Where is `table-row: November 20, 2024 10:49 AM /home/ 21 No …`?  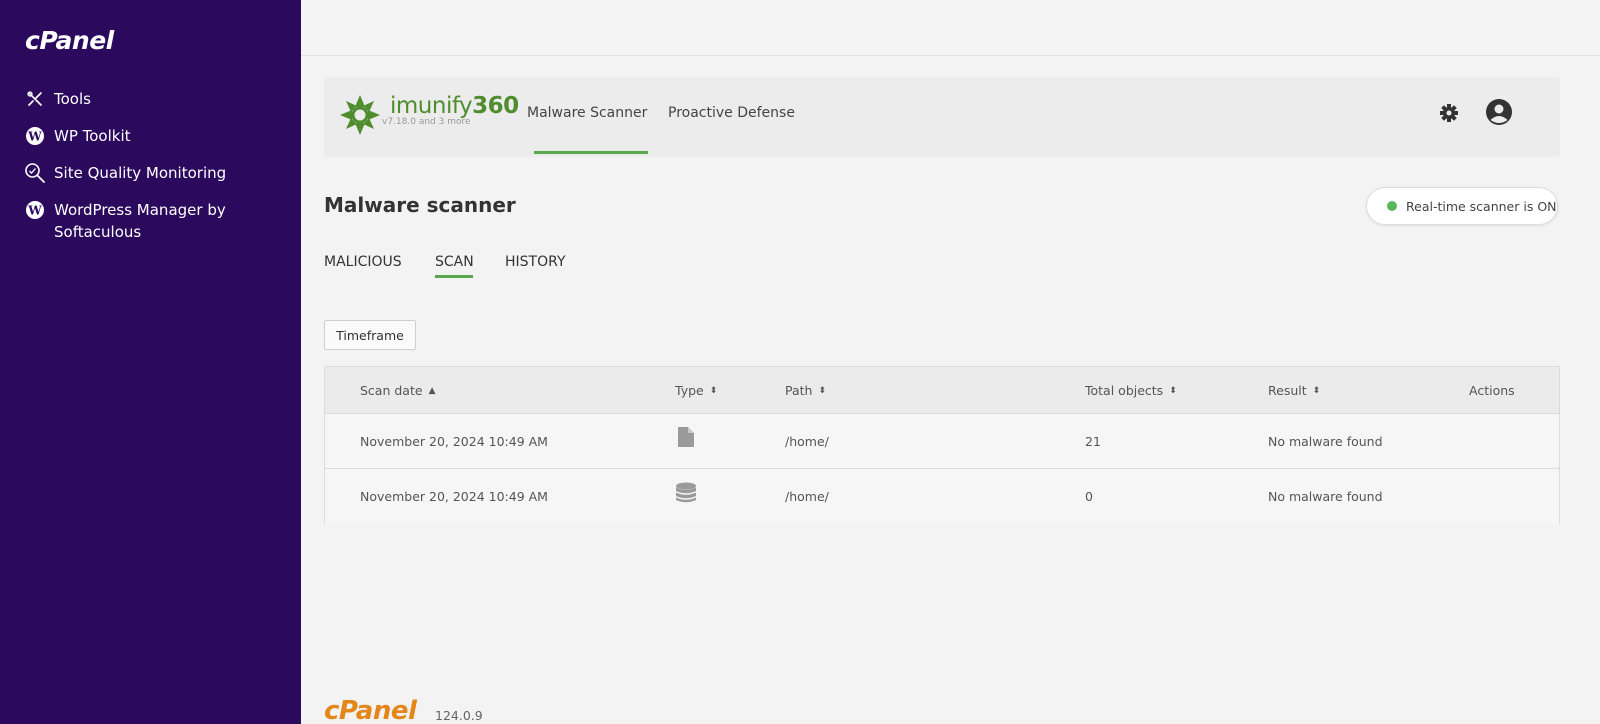
table-row: November 20, 2024 10:49 AM /home/ 21 No … is located at coordinates (942, 441).